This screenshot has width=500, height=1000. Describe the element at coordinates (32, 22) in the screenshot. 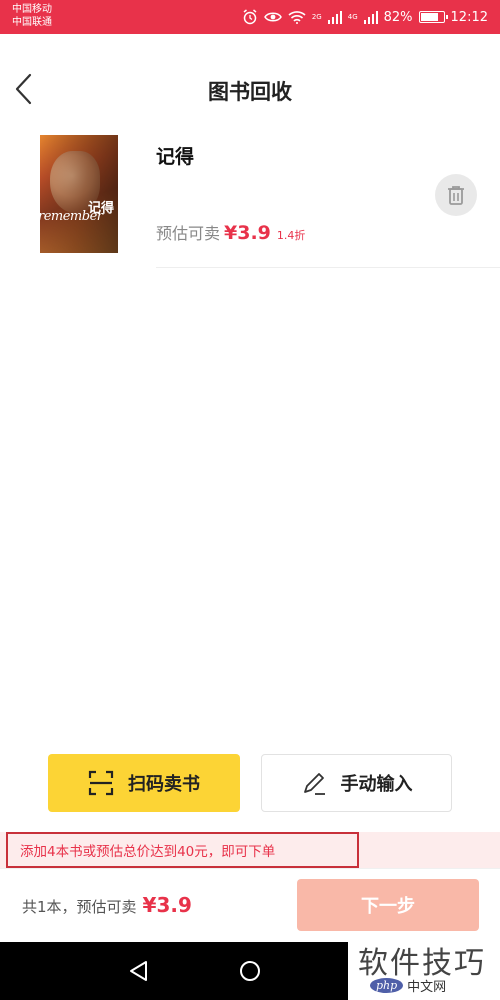

I see `carrier-2: 中国联通` at that location.